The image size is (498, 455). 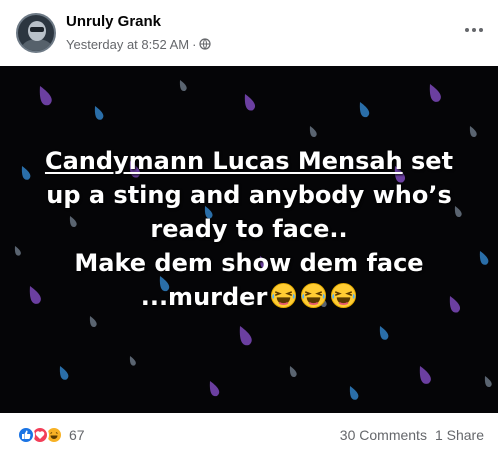 What do you see at coordinates (204, 297) in the screenshot?
I see `caption-line5: ...murder` at bounding box center [204, 297].